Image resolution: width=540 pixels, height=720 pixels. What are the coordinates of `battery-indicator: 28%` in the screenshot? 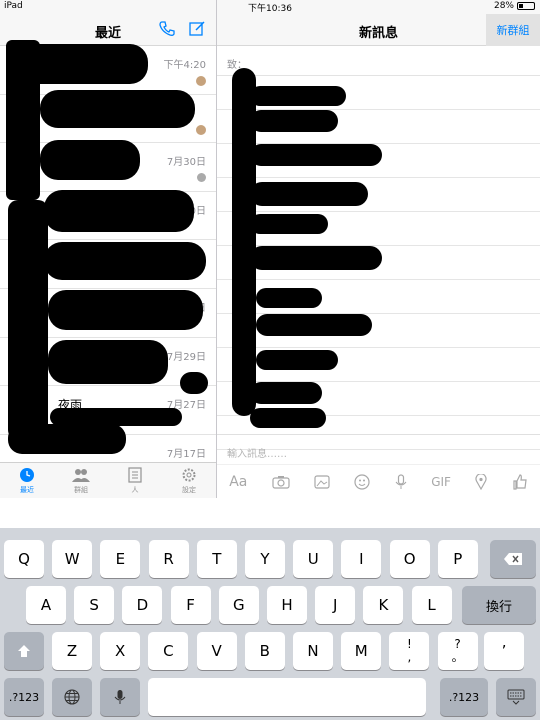 It's located at (514, 6).